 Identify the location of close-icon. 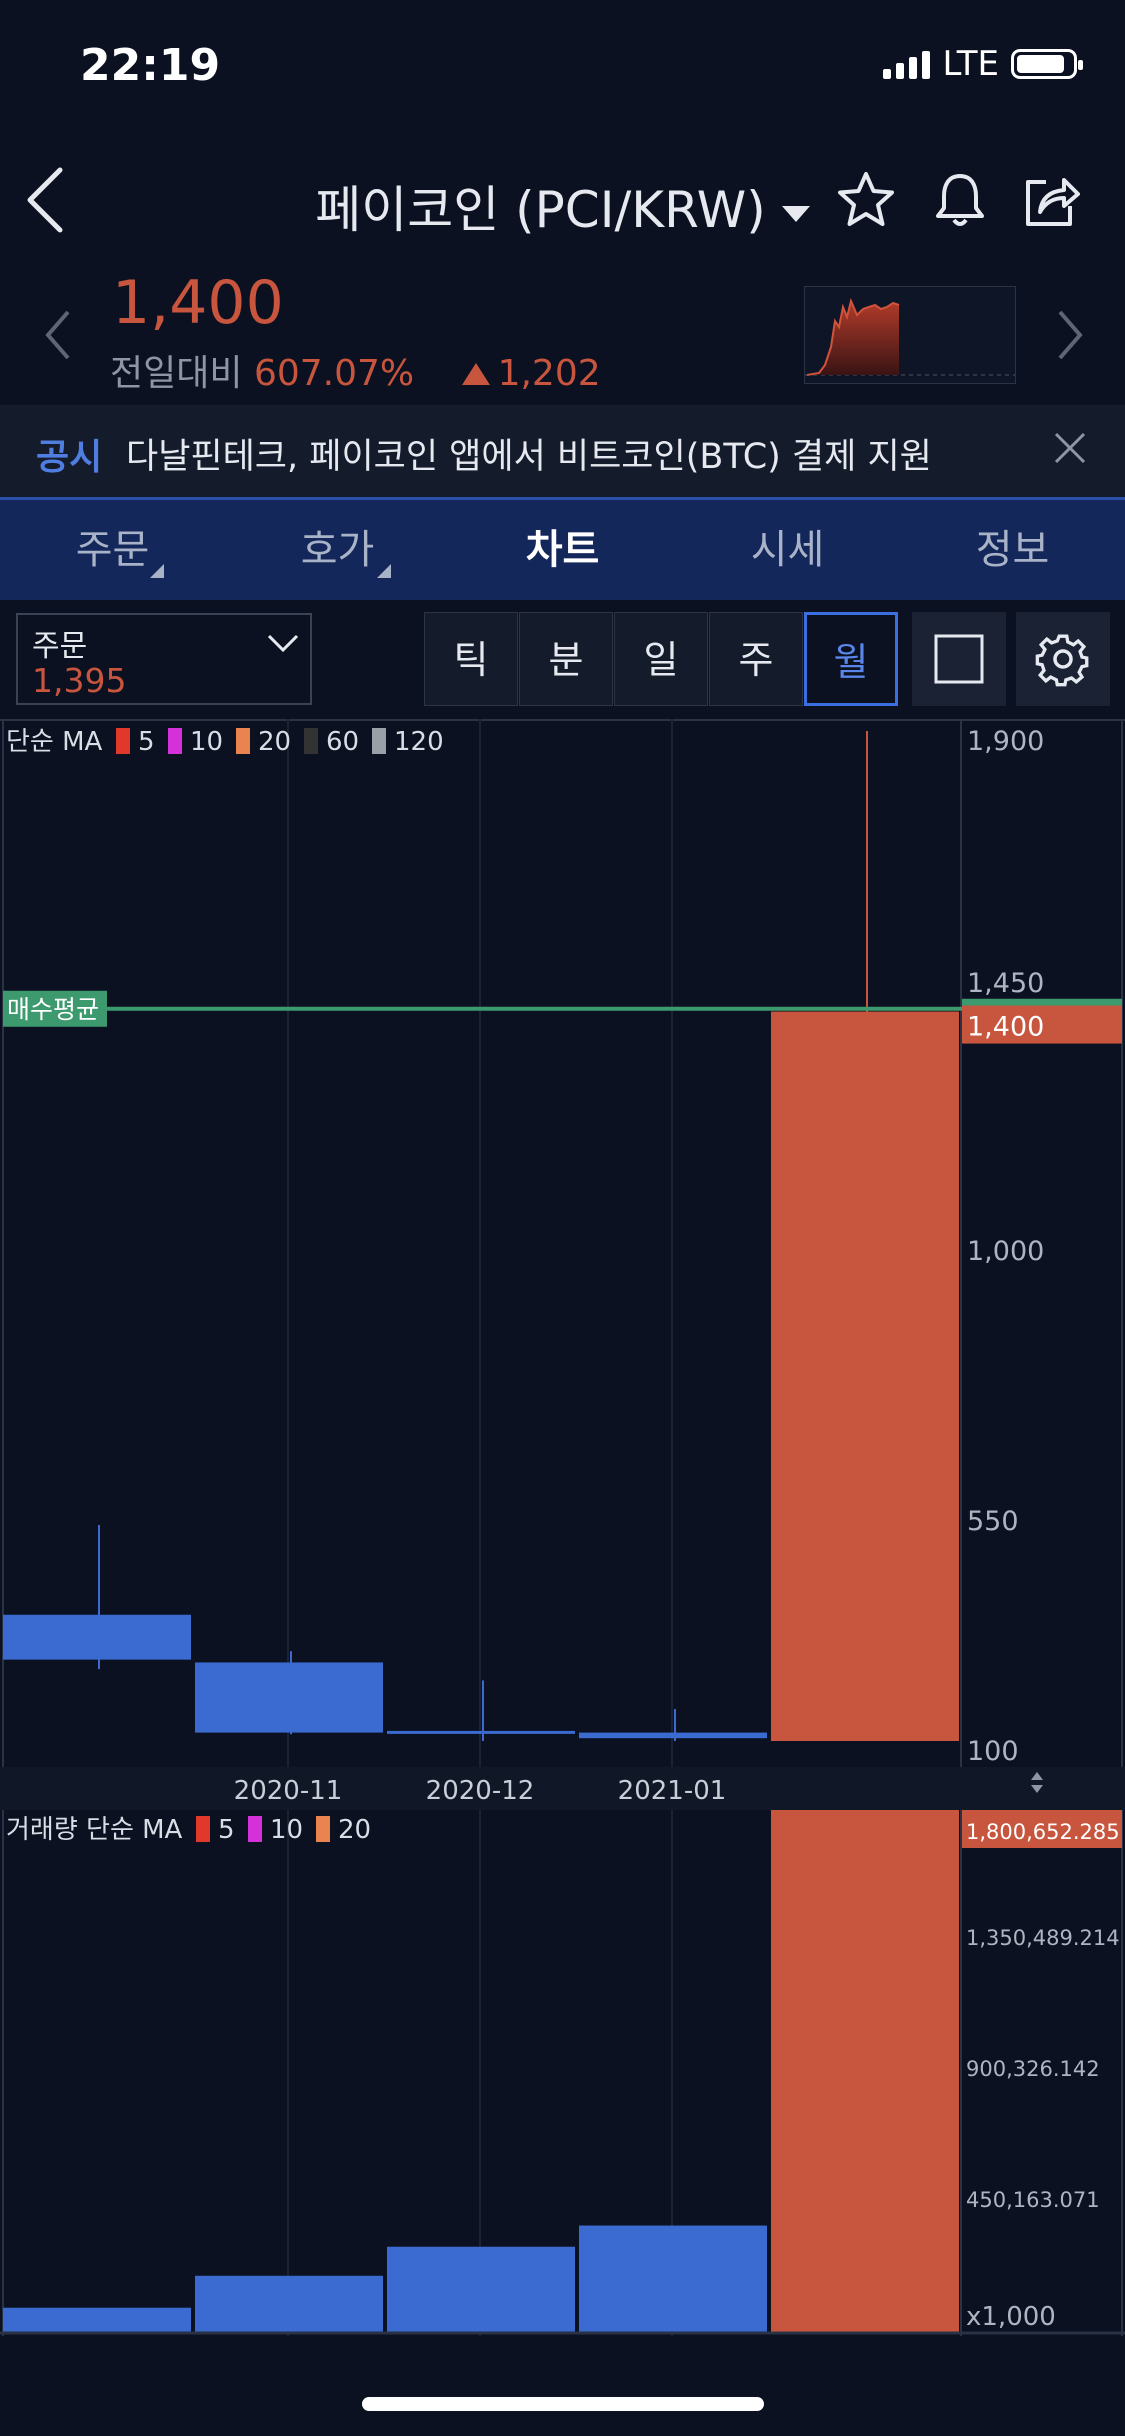
(1070, 448).